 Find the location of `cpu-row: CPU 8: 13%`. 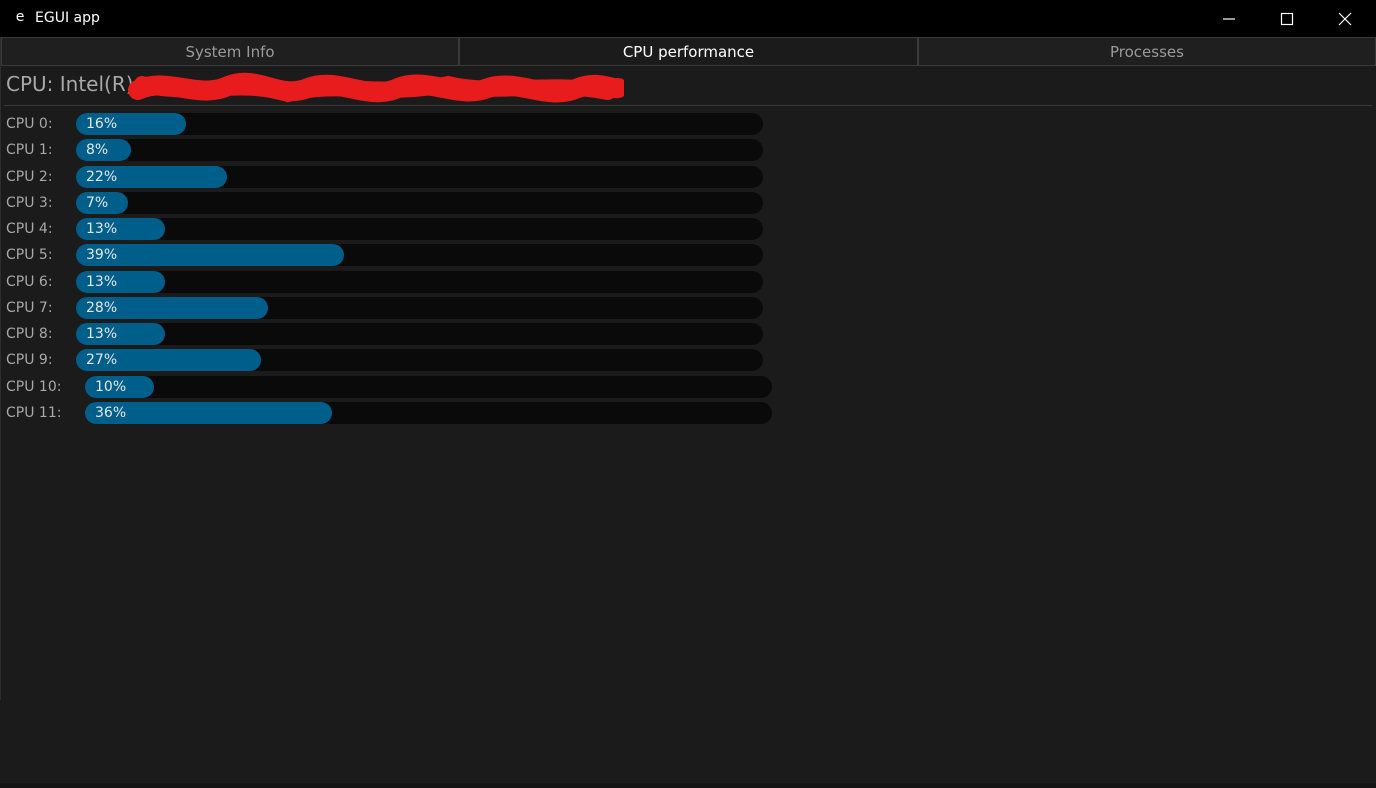

cpu-row: CPU 8: 13% is located at coordinates (390, 334).